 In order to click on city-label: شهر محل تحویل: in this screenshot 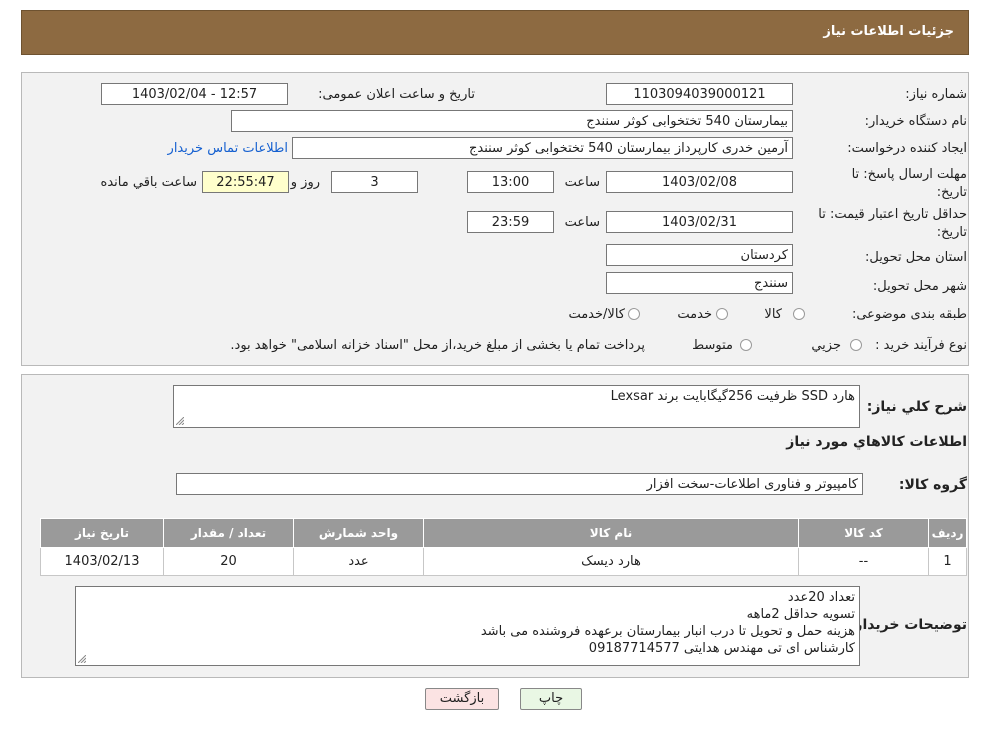, I will do `click(919, 286)`.